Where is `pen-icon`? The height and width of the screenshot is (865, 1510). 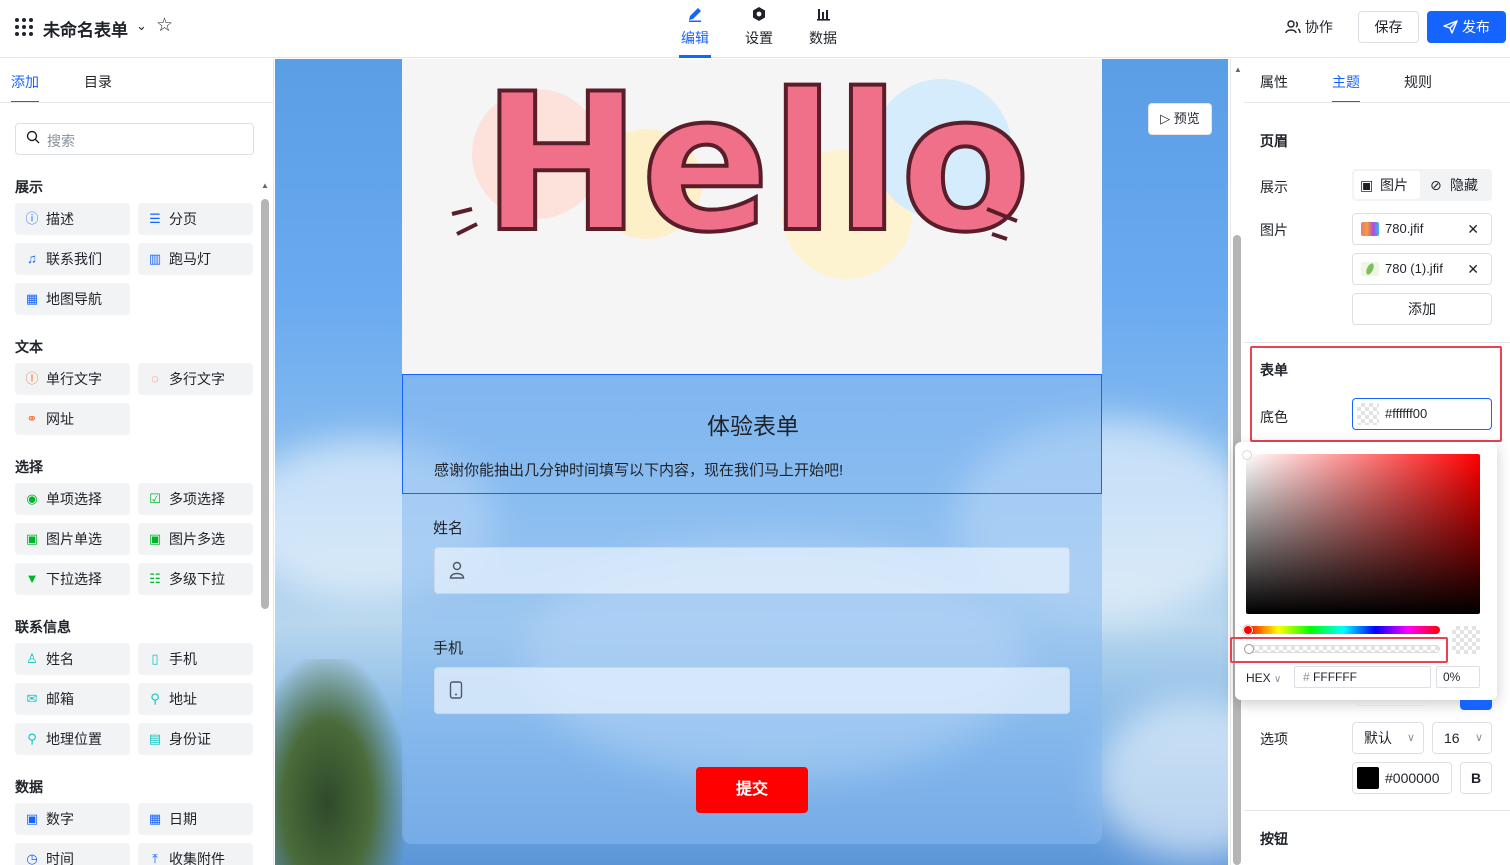 pen-icon is located at coordinates (695, 17).